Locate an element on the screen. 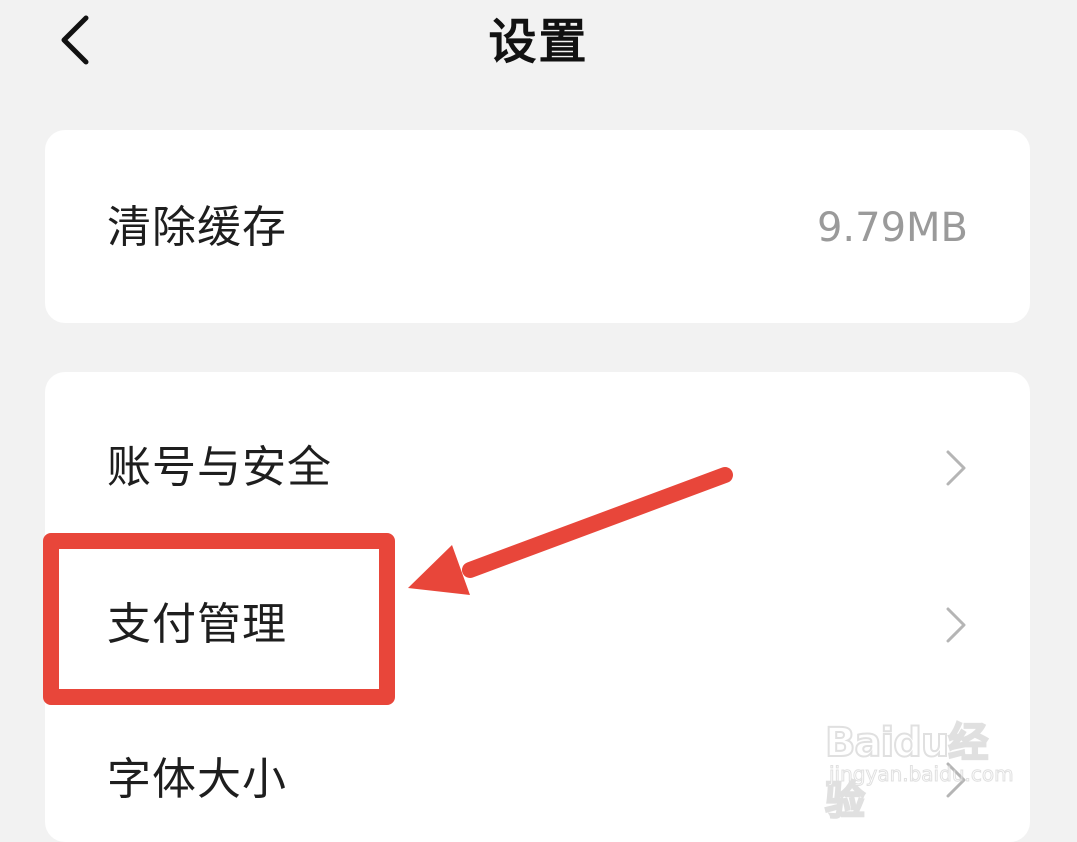 The image size is (1077, 842). settings-item-label: 账号与安全 is located at coordinates (219, 467).